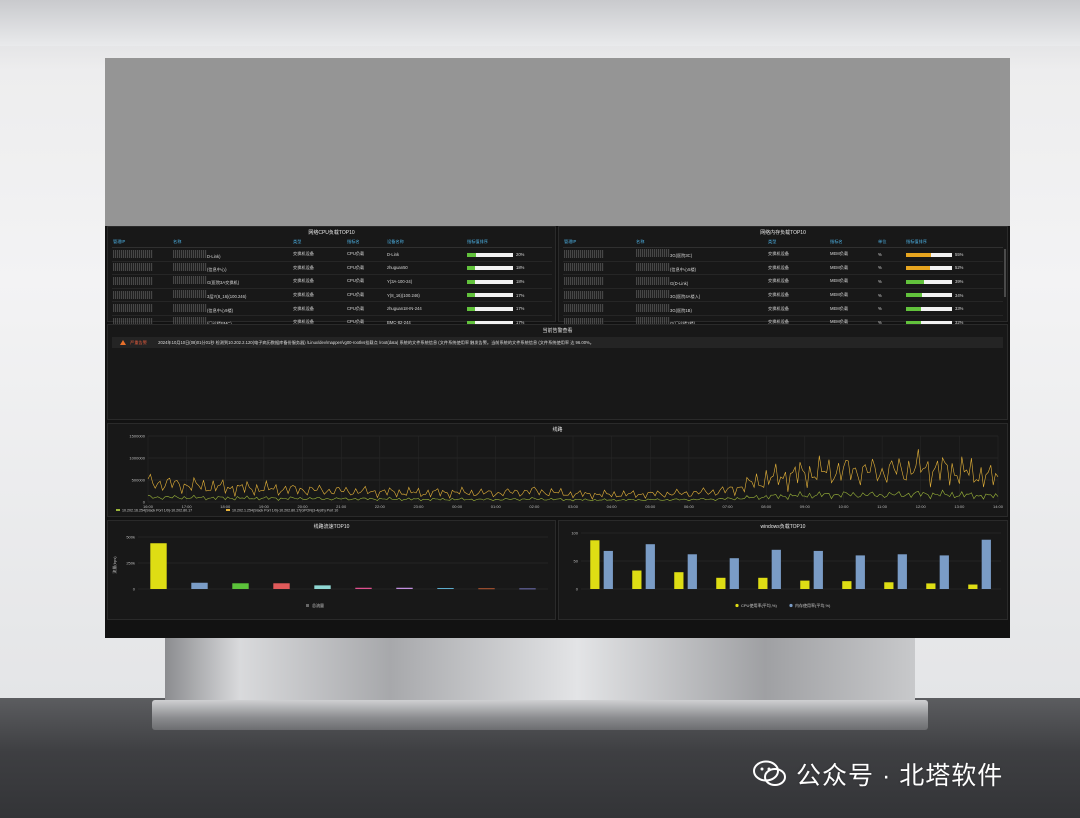 This screenshot has height=818, width=1080. Describe the element at coordinates (573, 506) in the screenshot. I see `x-tick-label: 03:00` at that location.